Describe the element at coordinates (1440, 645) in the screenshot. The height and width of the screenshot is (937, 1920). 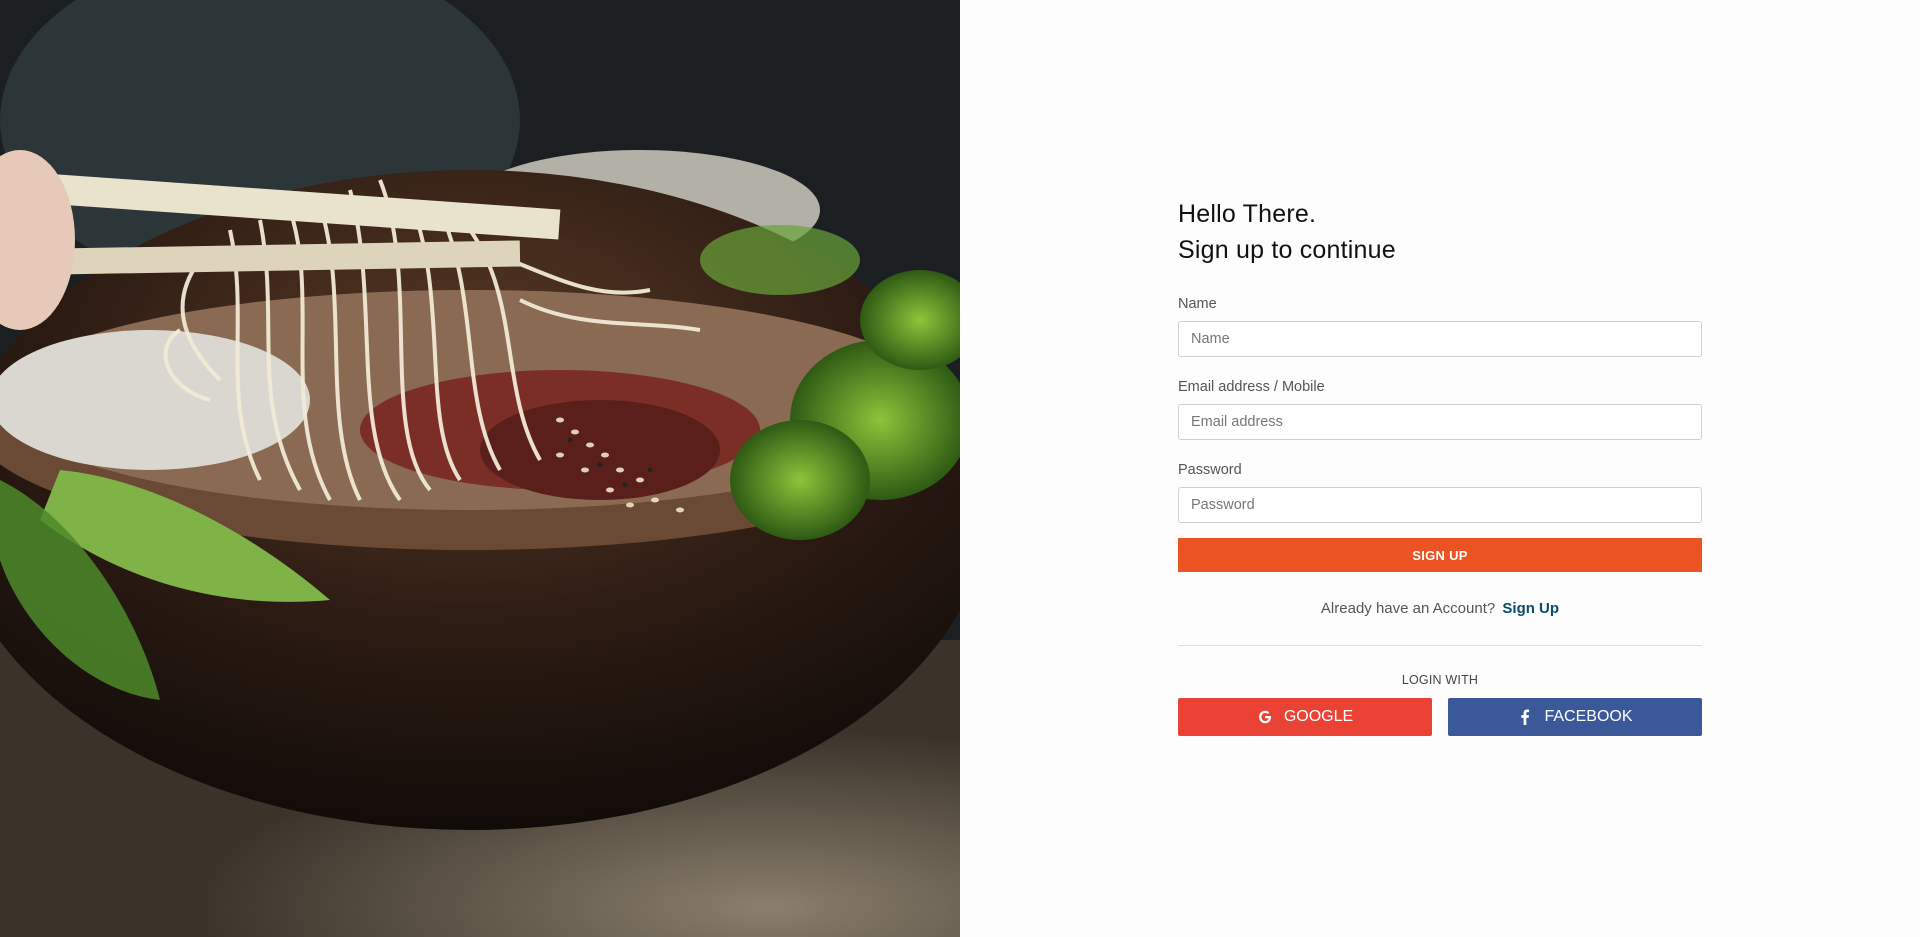
I see `divider` at that location.